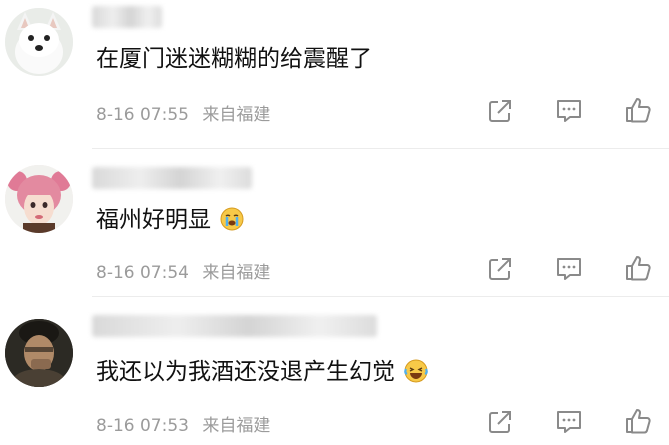 The height and width of the screenshot is (445, 669). I want to click on comment-text-content: 在厦门迷迷糊糊的给震醒了, so click(234, 59).